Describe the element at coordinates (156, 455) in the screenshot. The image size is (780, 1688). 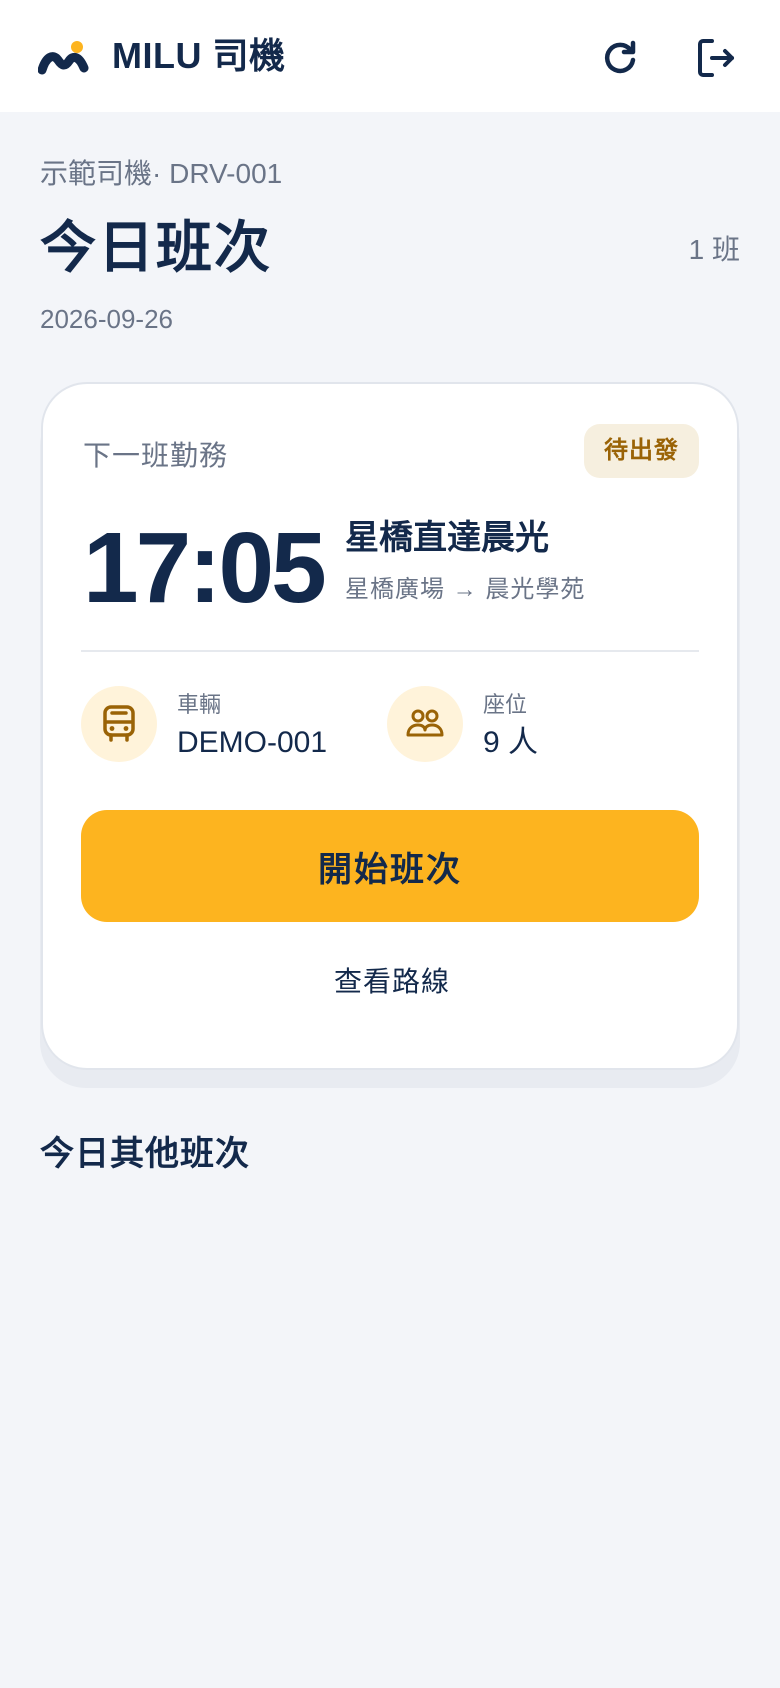
I see `next-trip-label: 下一班勤務` at that location.